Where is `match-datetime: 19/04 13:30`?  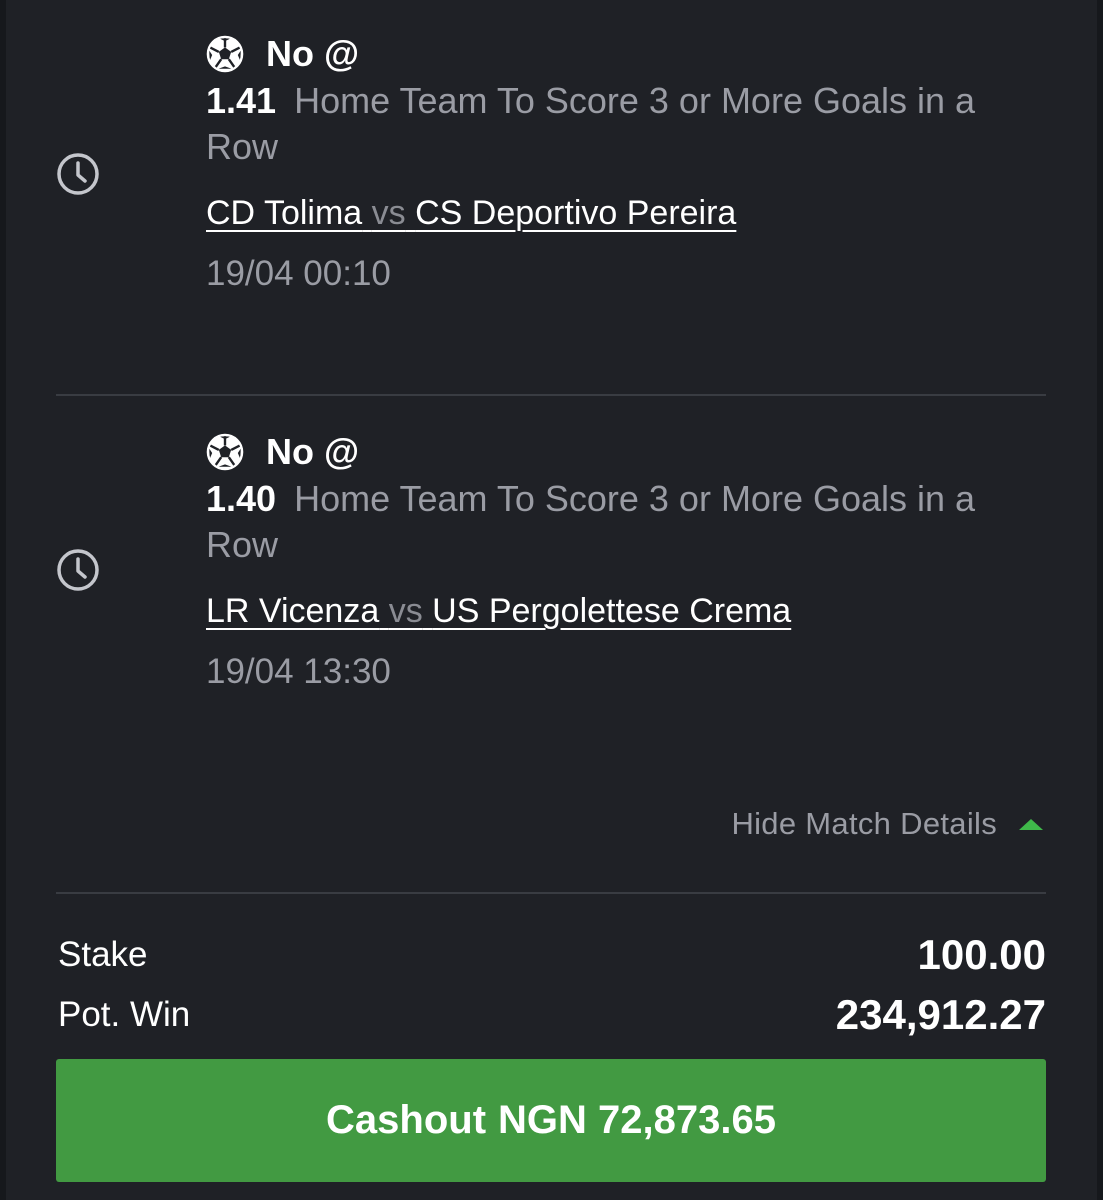 match-datetime: 19/04 13:30 is located at coordinates (298, 671).